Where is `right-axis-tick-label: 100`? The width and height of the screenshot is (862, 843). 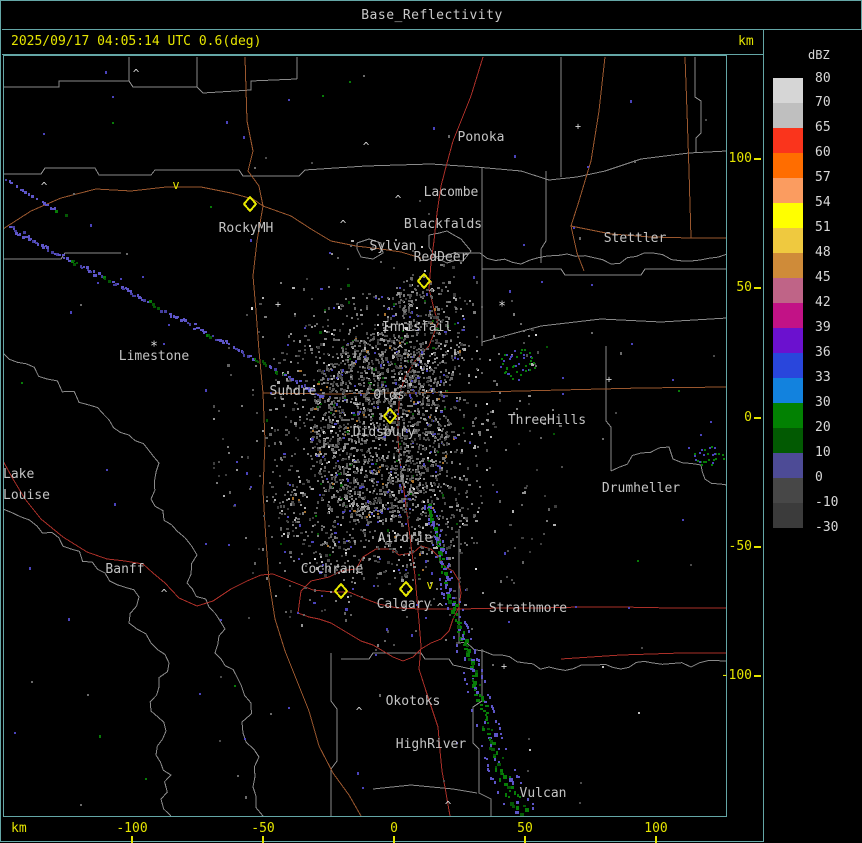
right-axis-tick-label: 100 is located at coordinates (740, 158).